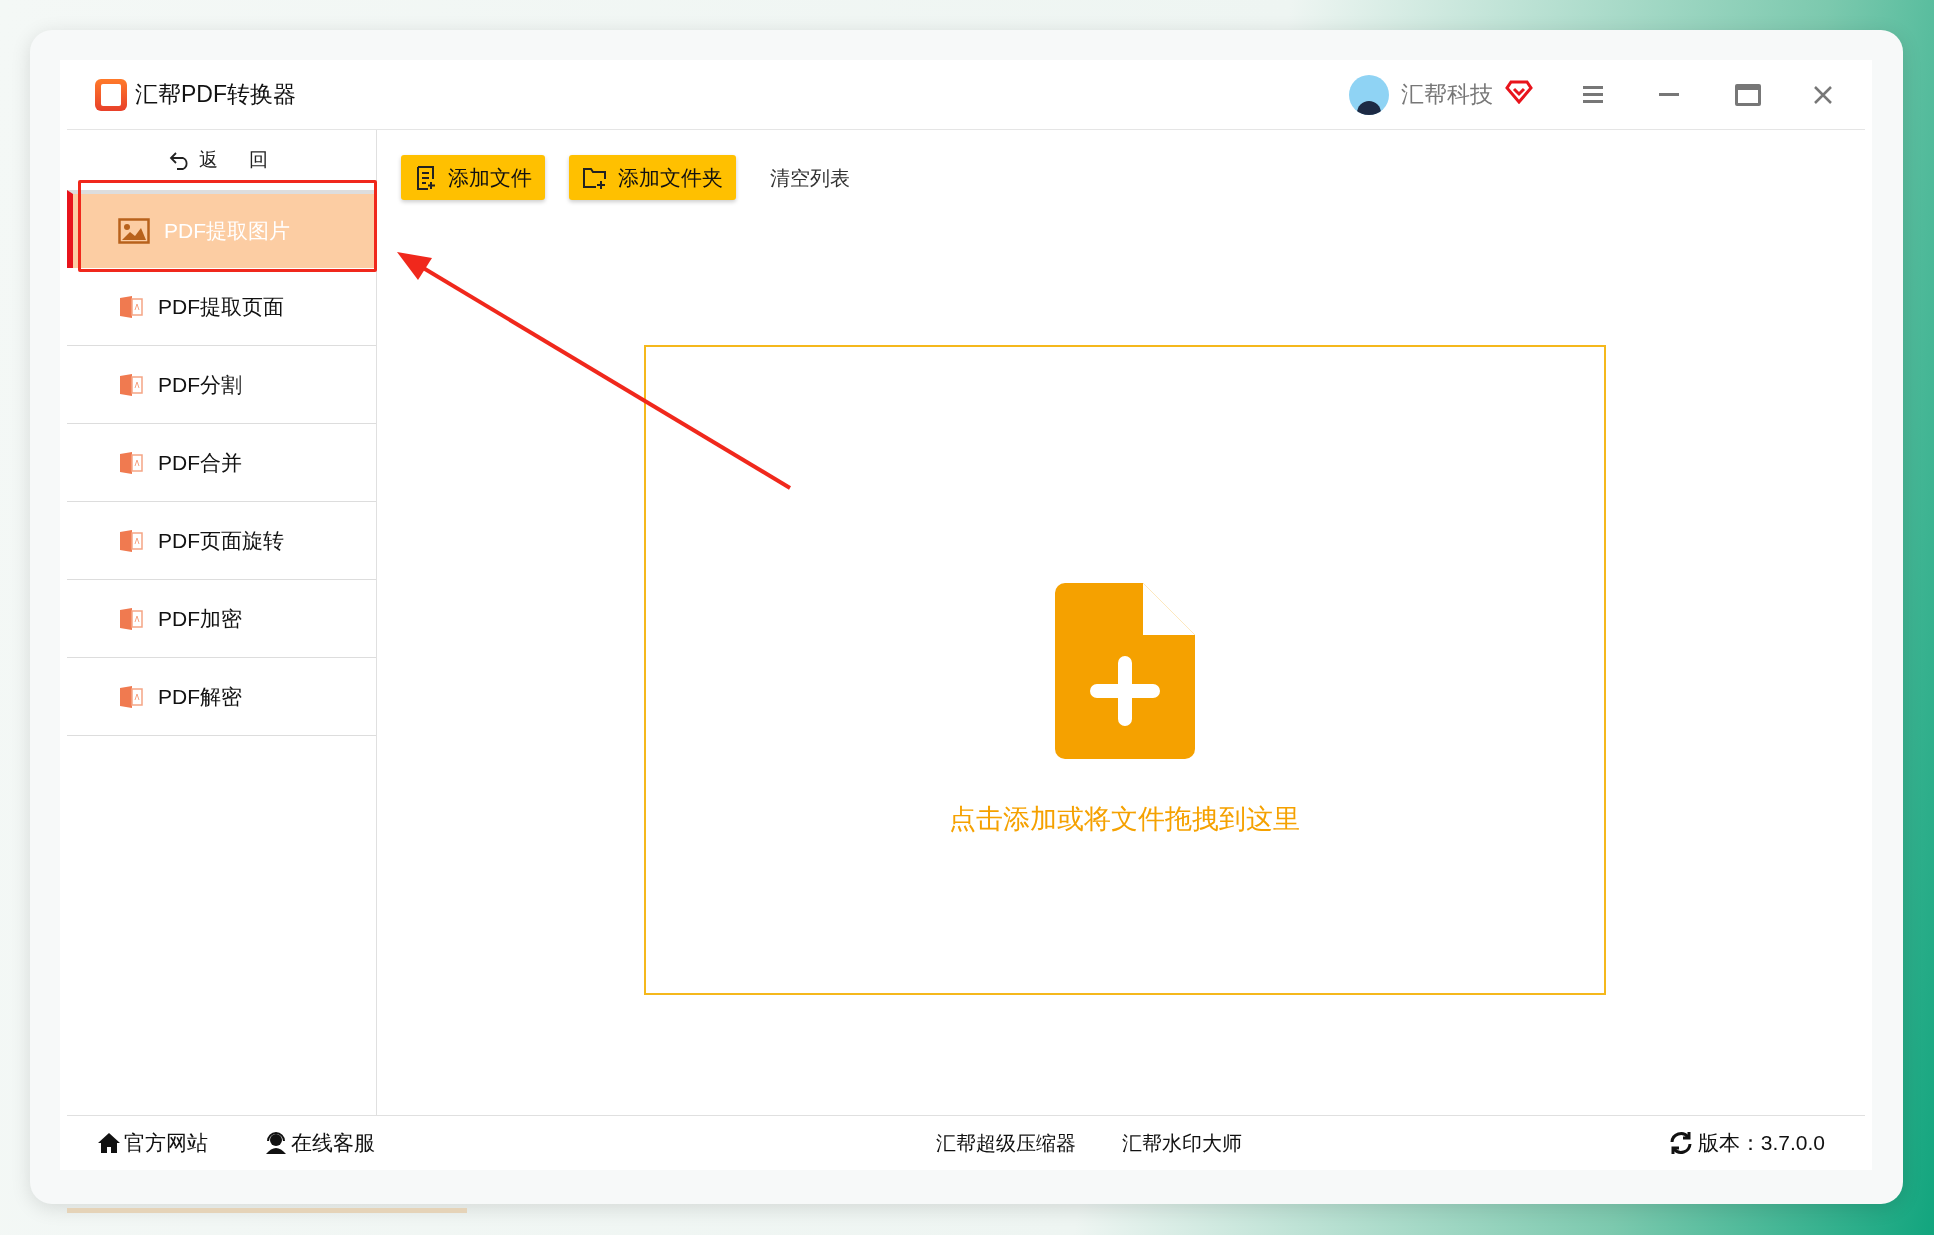 This screenshot has width=1934, height=1235. What do you see at coordinates (1519, 91) in the screenshot?
I see `diamond-icon` at bounding box center [1519, 91].